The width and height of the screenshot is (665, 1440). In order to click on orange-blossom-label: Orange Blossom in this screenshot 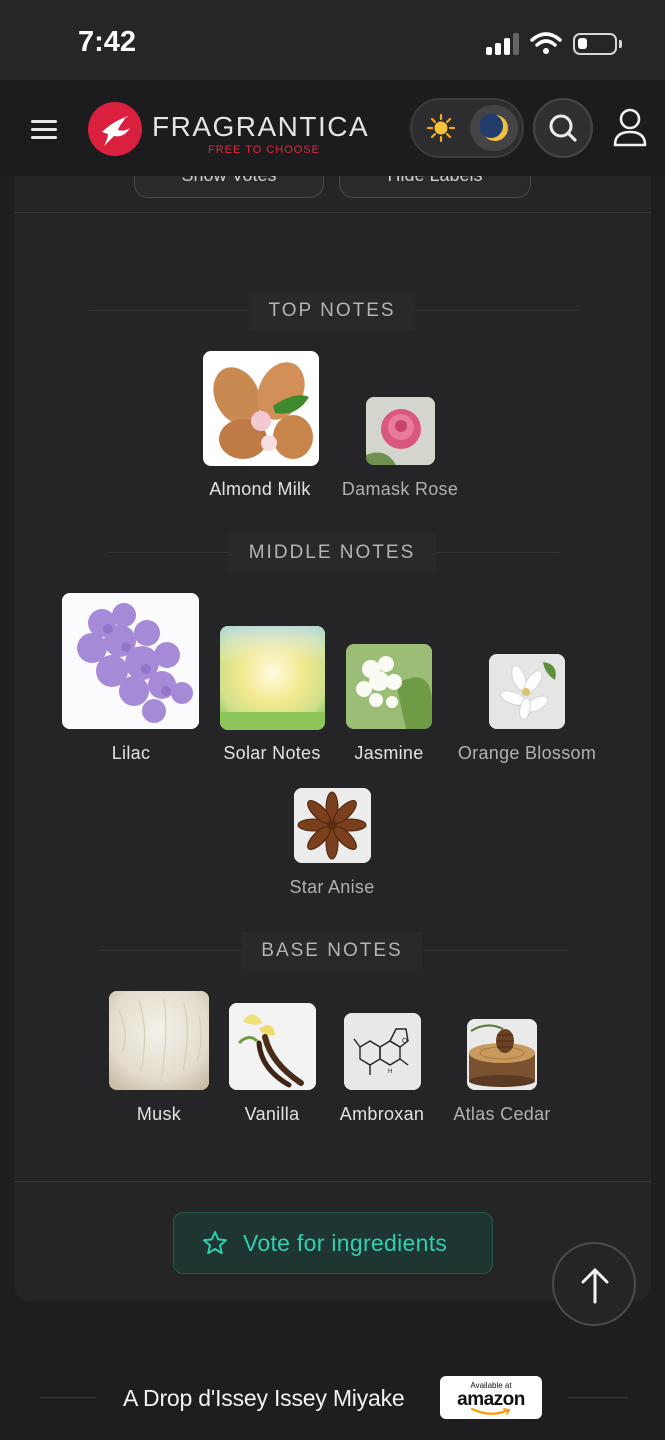, I will do `click(527, 753)`.